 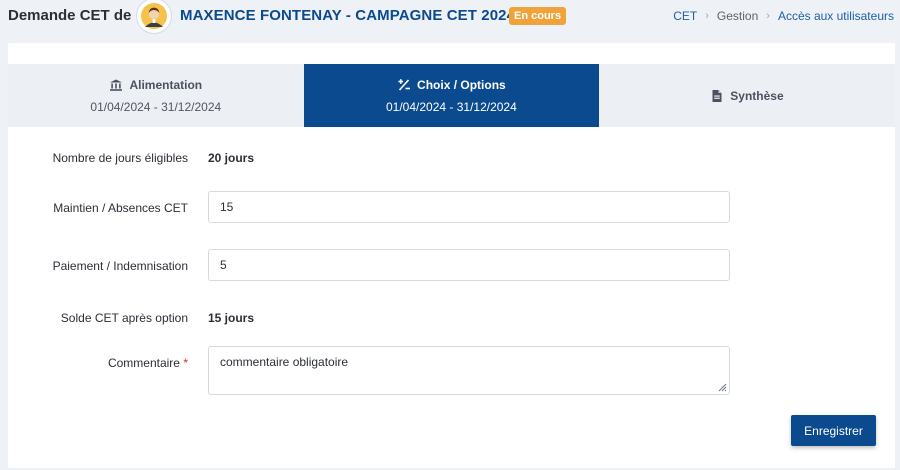 What do you see at coordinates (70, 15) in the screenshot?
I see `page-title-prefix: Demande CET de` at bounding box center [70, 15].